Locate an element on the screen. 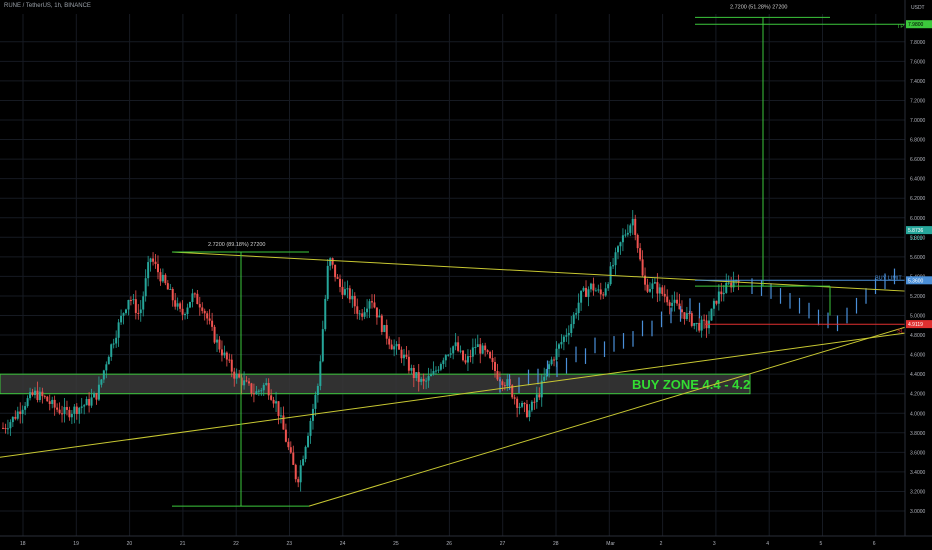 The width and height of the screenshot is (932, 550). price-tick: 5.0000 is located at coordinates (918, 317).